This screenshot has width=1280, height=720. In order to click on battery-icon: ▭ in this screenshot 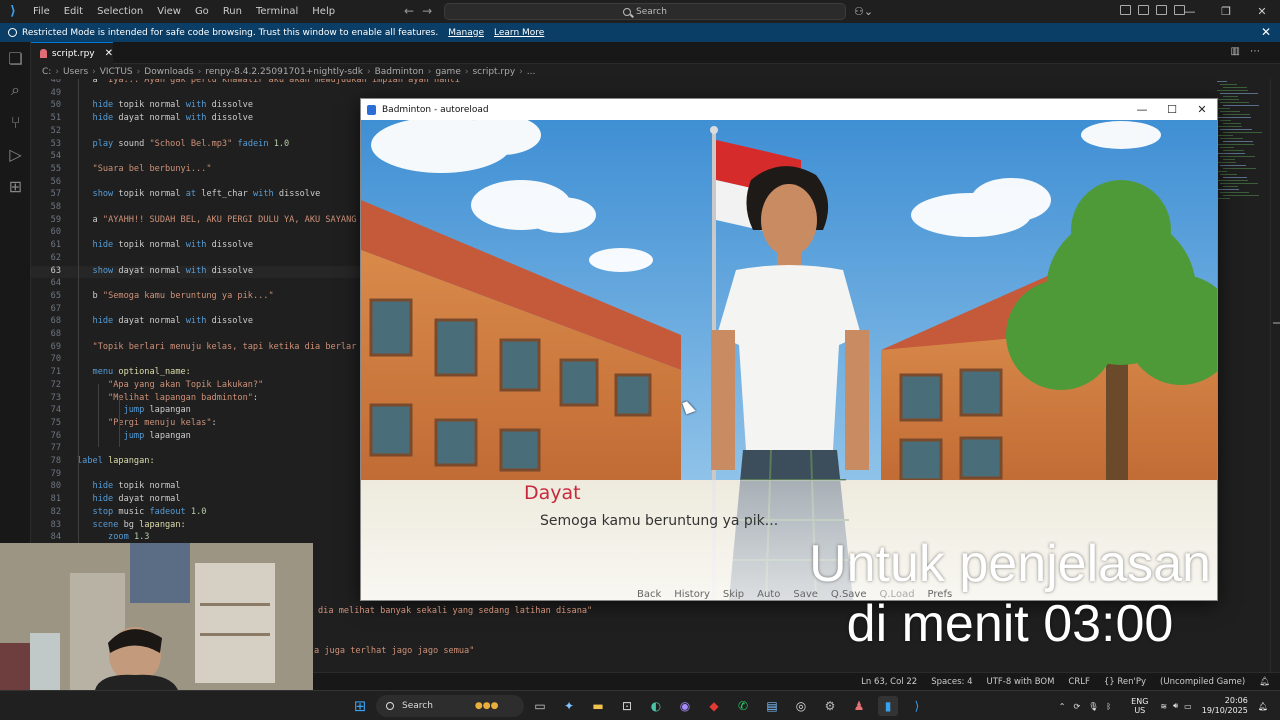, I will do `click(1188, 706)`.